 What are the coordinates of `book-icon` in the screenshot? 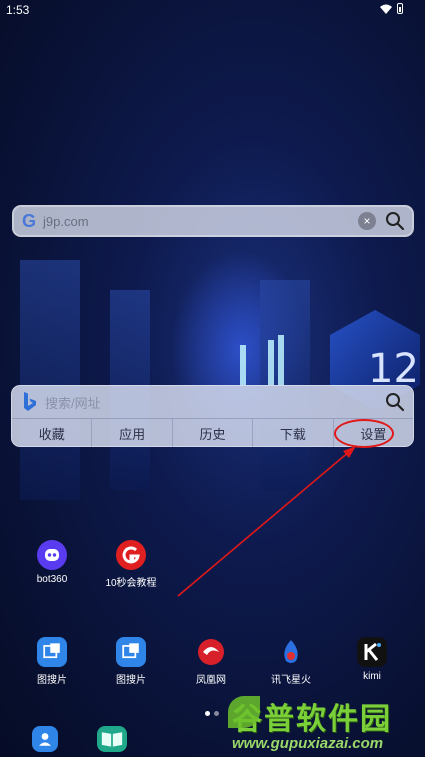 It's located at (112, 739).